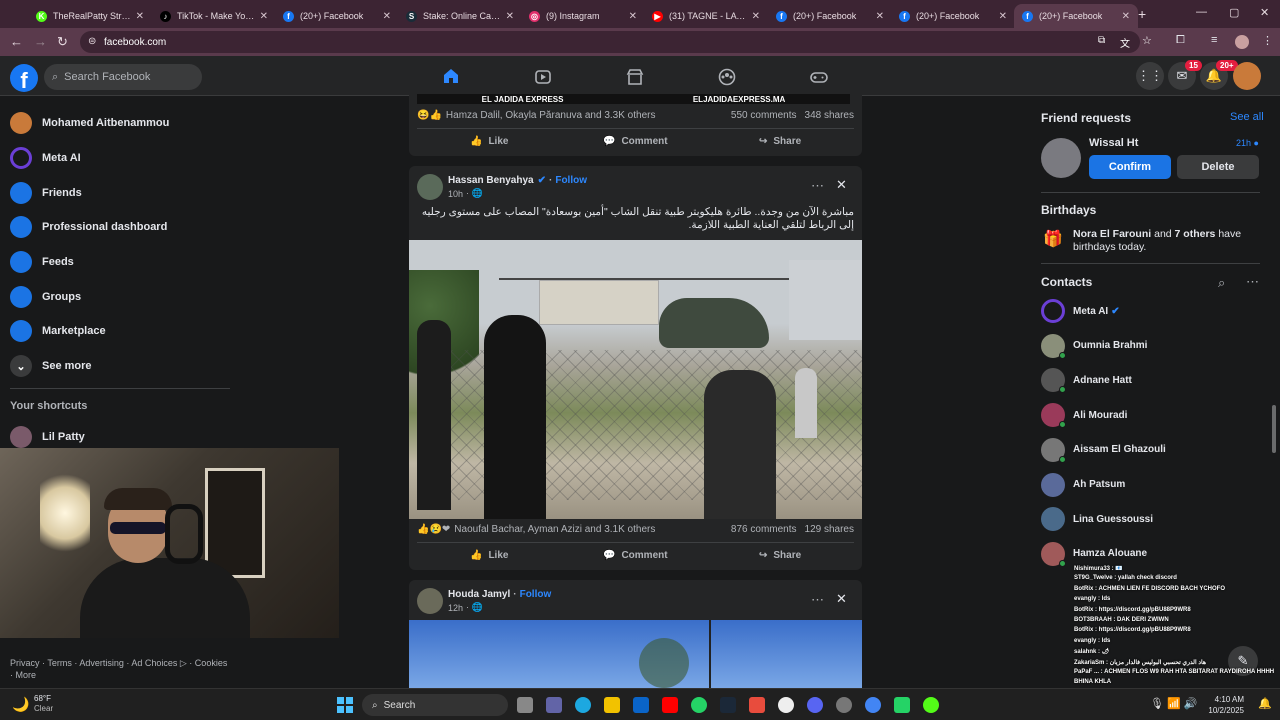 This screenshot has height=720, width=1280. Describe the element at coordinates (46, 193) in the screenshot. I see `sidebar-item-friends: Friends` at that location.